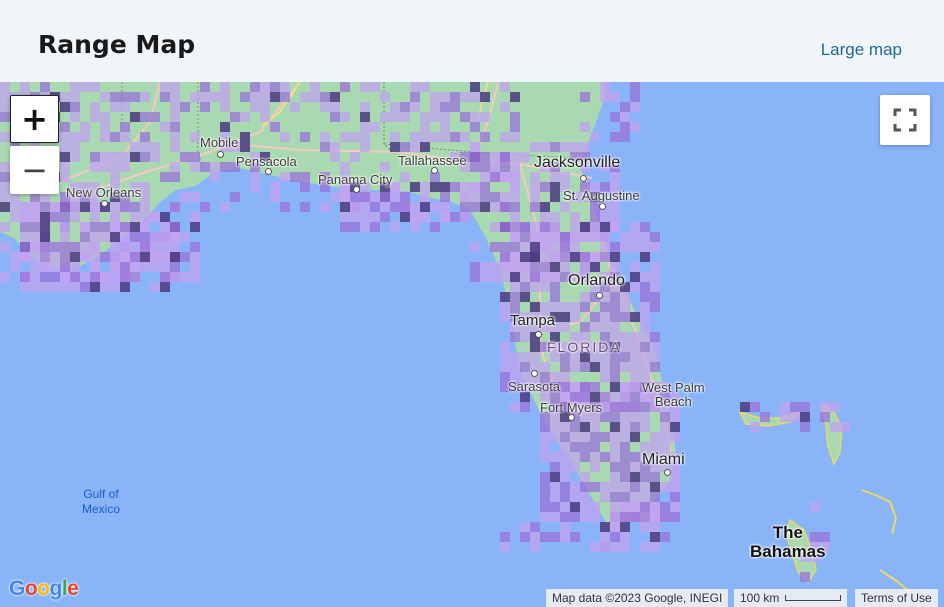  Describe the element at coordinates (673, 394) in the screenshot. I see `label-west-palm-beach: West Palm Beach` at that location.